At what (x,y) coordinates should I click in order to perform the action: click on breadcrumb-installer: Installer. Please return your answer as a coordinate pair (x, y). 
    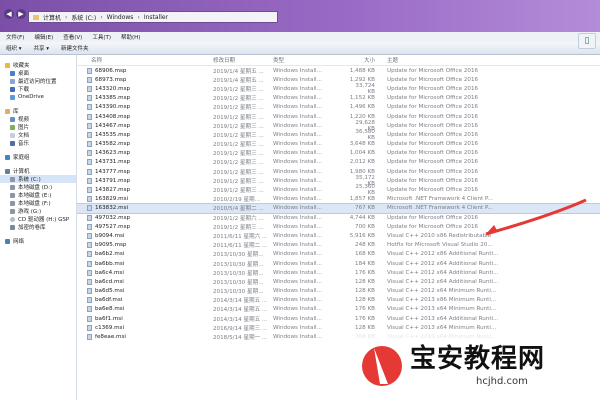
    Looking at the image, I should click on (156, 17).